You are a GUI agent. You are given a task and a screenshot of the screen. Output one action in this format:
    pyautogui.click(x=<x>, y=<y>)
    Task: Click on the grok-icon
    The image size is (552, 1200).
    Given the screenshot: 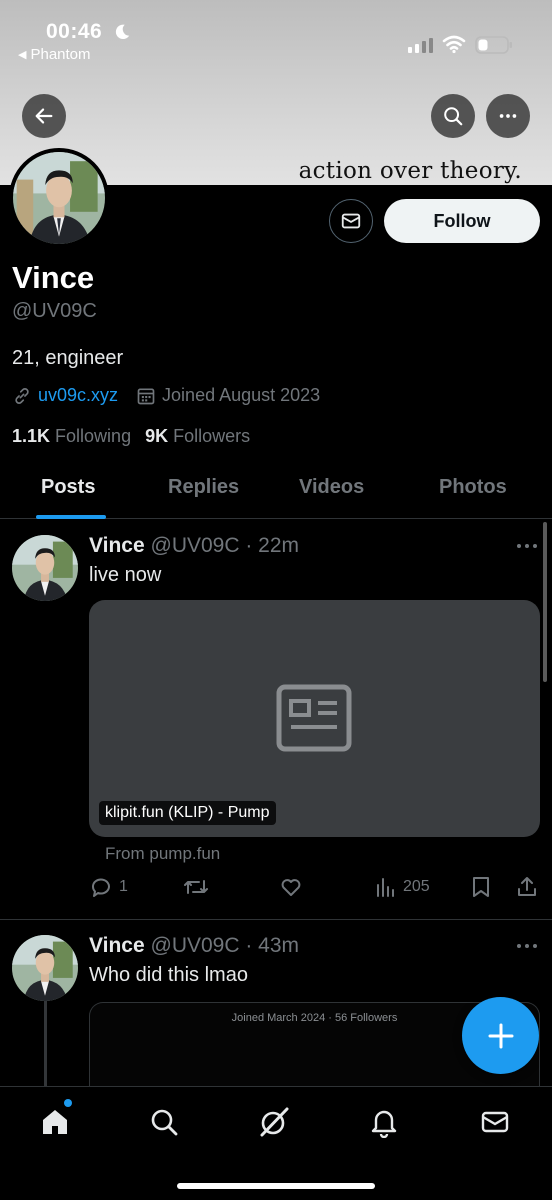 What is the action you would take?
    pyautogui.click(x=274, y=1122)
    